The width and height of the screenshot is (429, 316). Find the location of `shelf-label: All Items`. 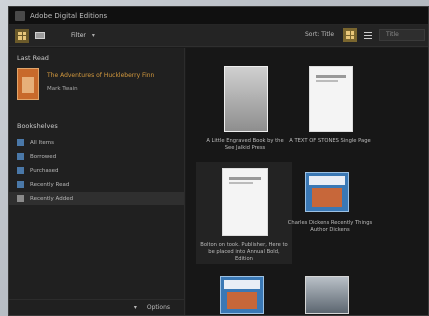

shelf-label: All Items is located at coordinates (42, 142).